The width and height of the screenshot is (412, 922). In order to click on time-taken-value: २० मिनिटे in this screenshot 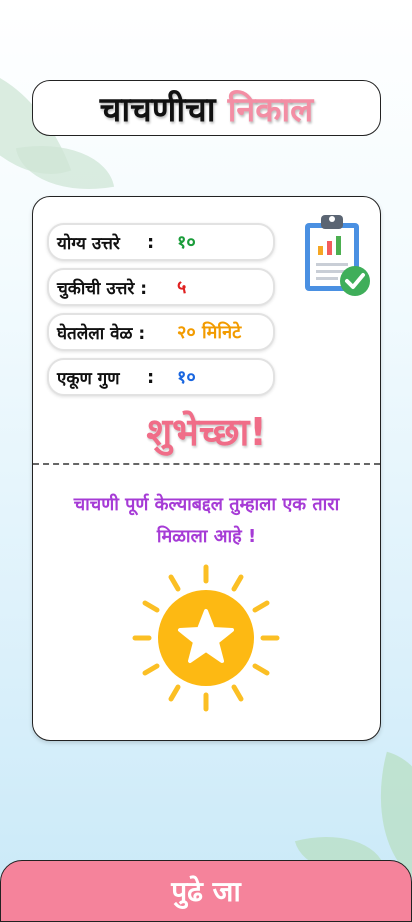, I will do `click(209, 332)`.